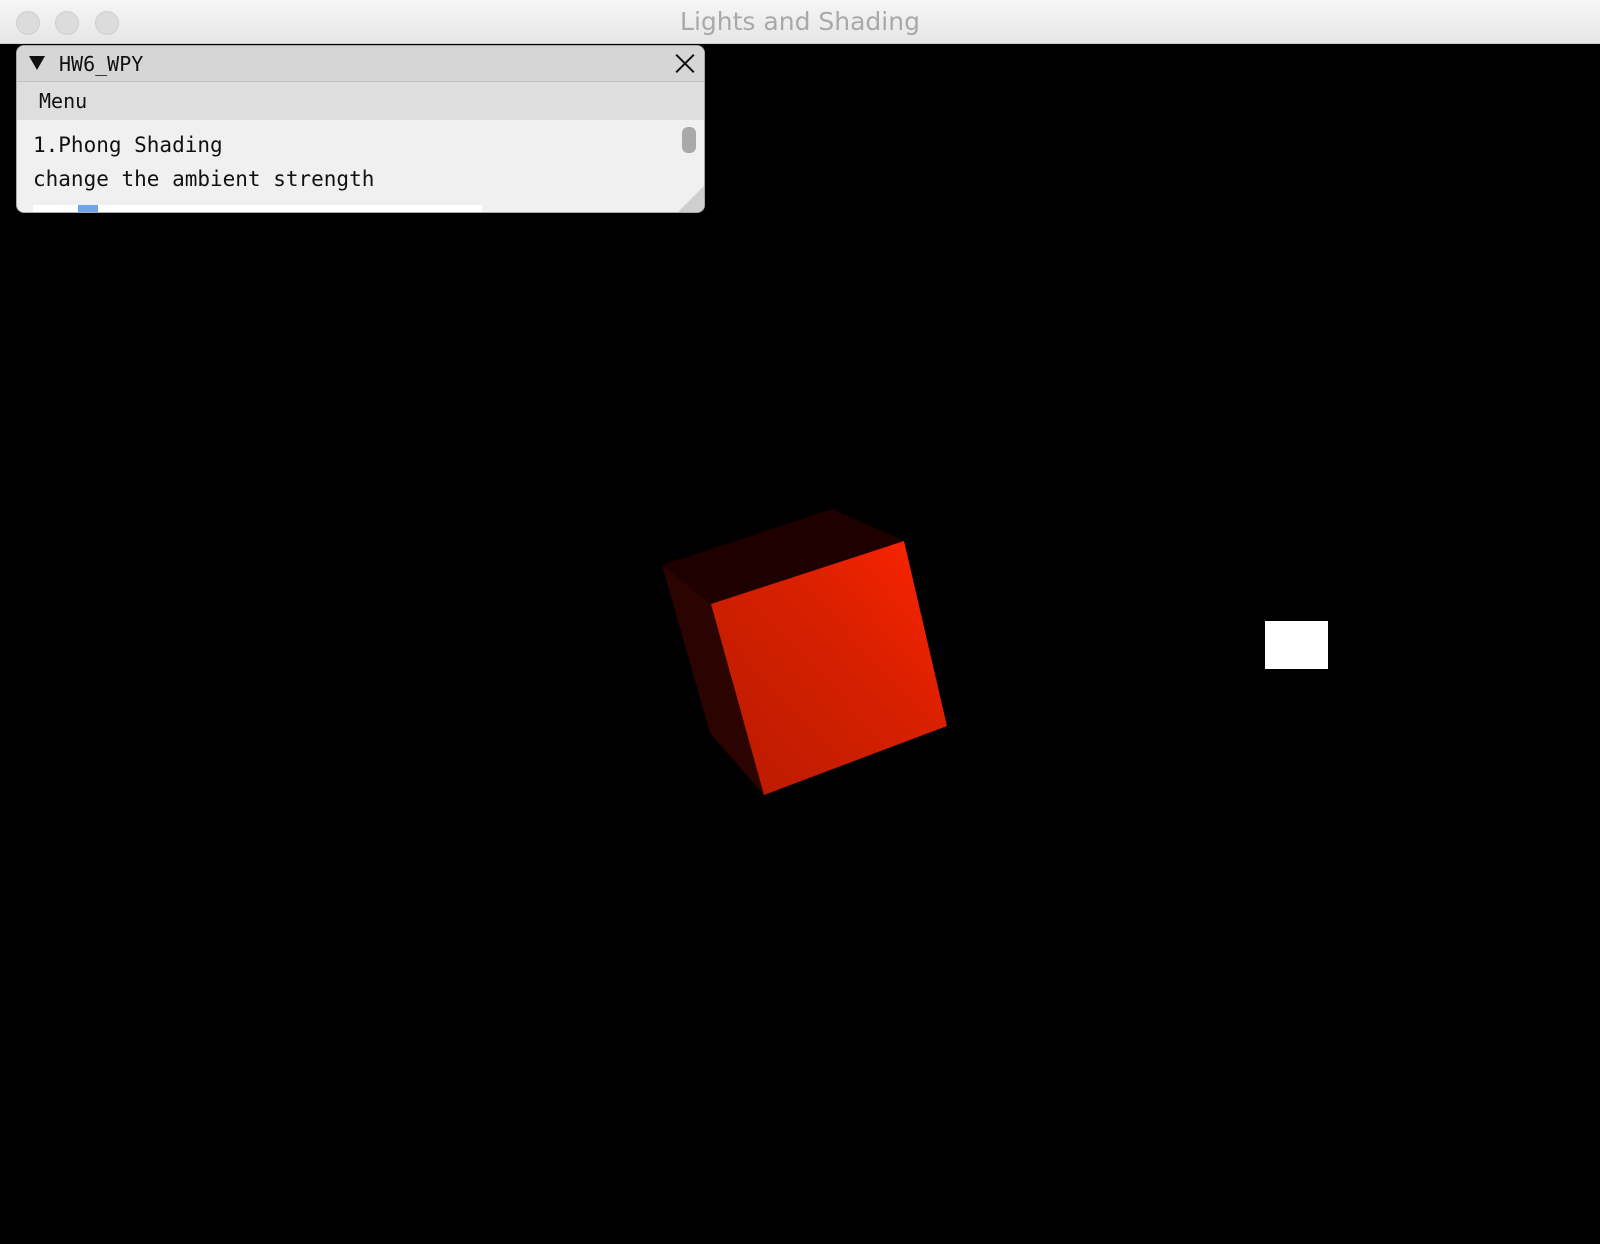  I want to click on panel-menubar: Menu, so click(360, 101).